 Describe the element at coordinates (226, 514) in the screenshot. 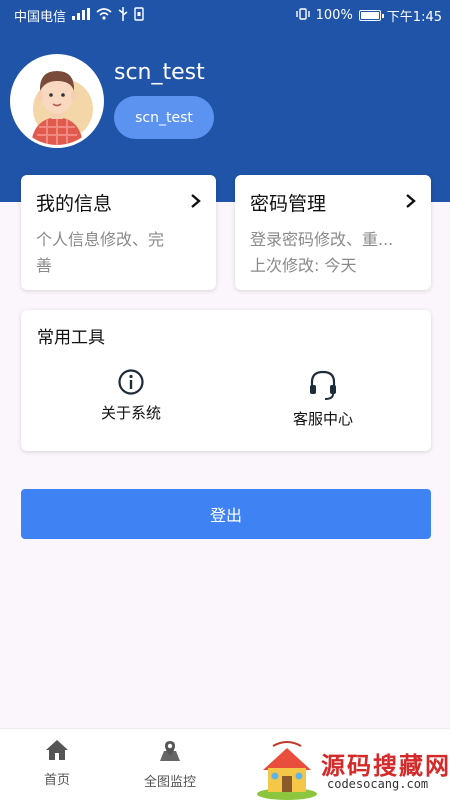

I see `logout-button: 登出` at that location.